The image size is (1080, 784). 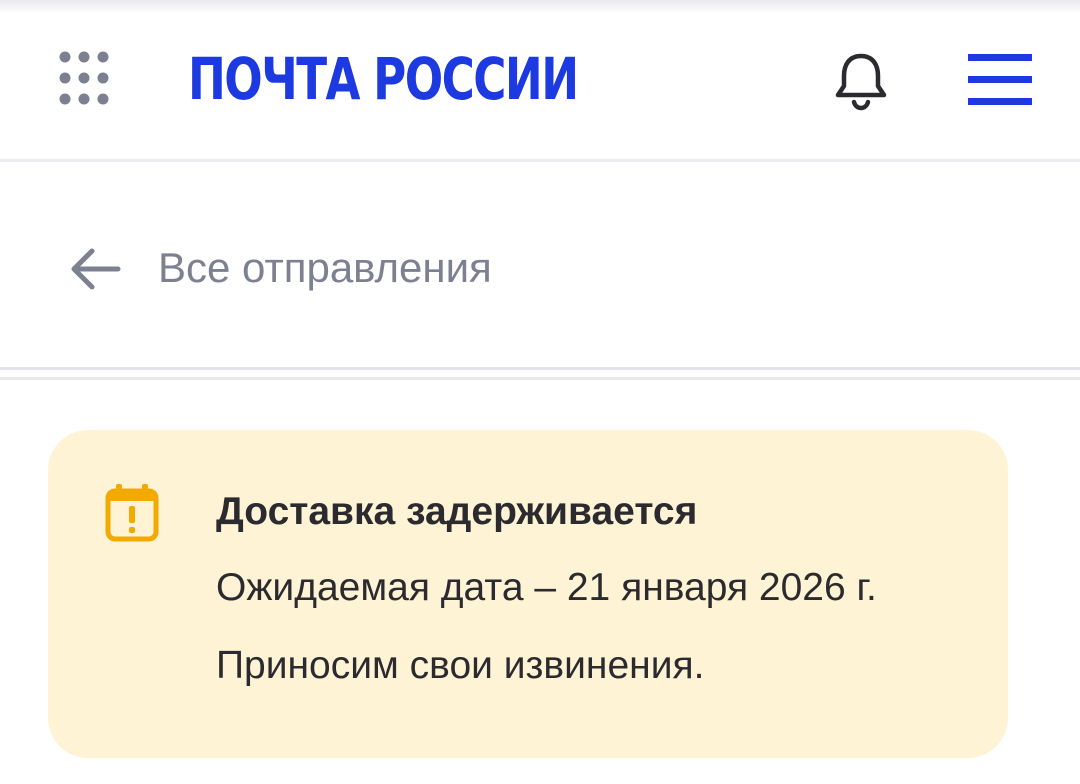 What do you see at coordinates (325, 268) in the screenshot?
I see `all-shipments-link: Все отправления` at bounding box center [325, 268].